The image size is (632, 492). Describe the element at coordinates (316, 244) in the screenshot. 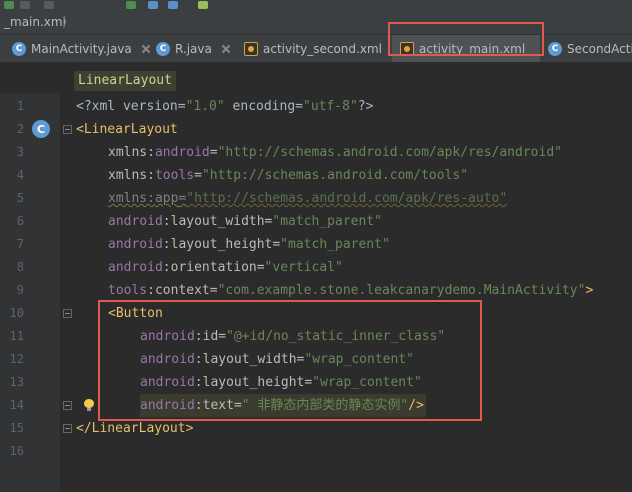

I see `code-line-7: 7 android:layout_height="match_parent"` at that location.